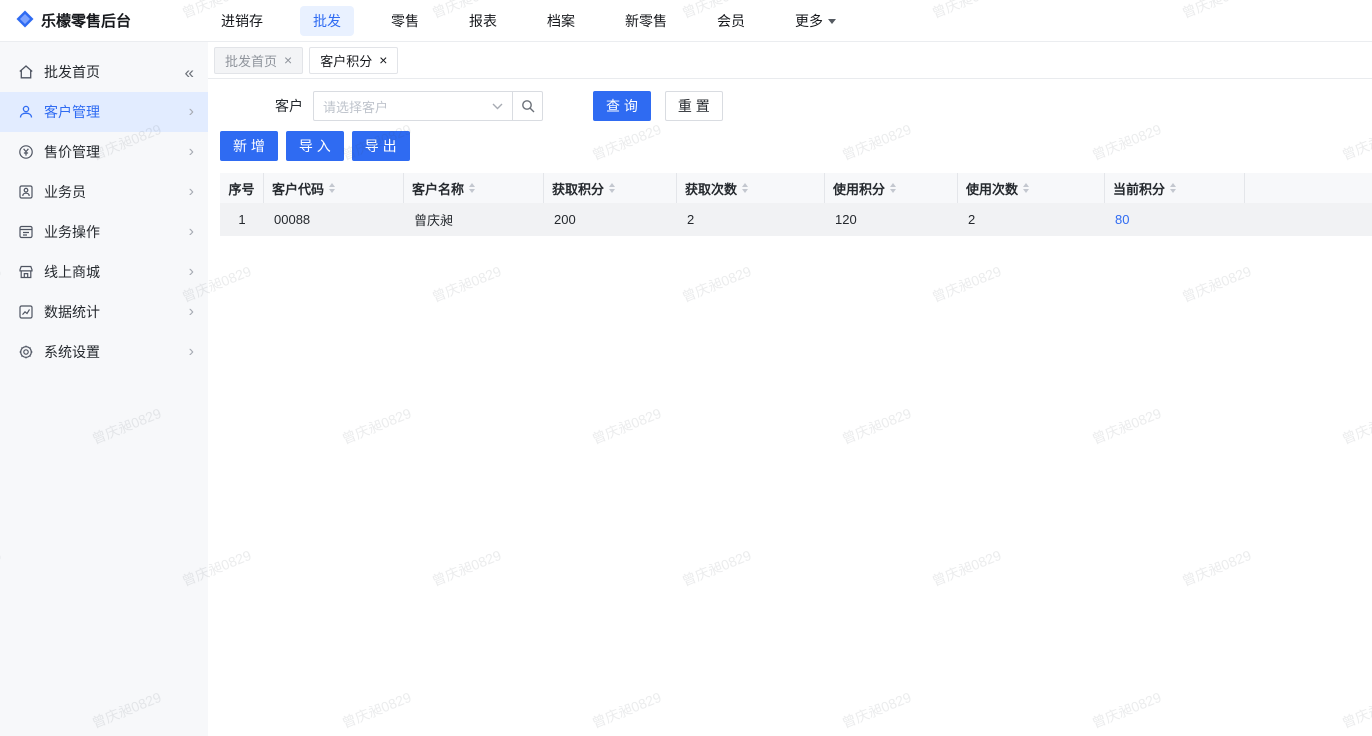 The image size is (1372, 736). I want to click on customer-filter-label: 客户, so click(289, 106).